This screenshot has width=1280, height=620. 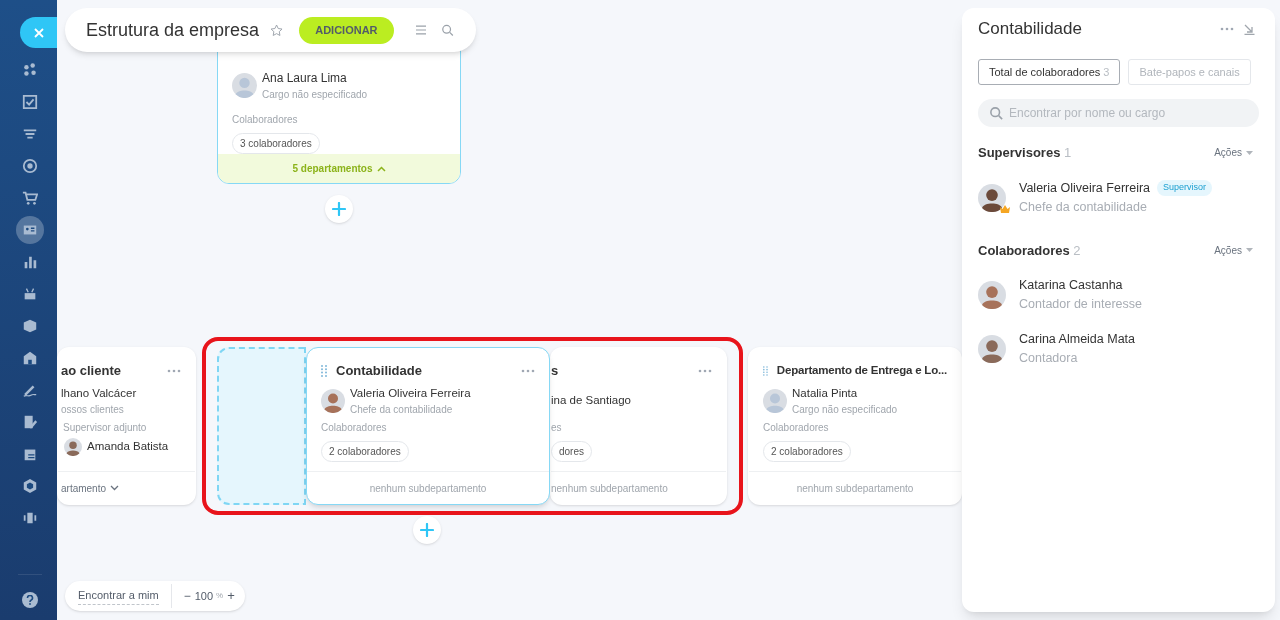 I want to click on section-title: Supervisores 1, so click(x=1025, y=153).